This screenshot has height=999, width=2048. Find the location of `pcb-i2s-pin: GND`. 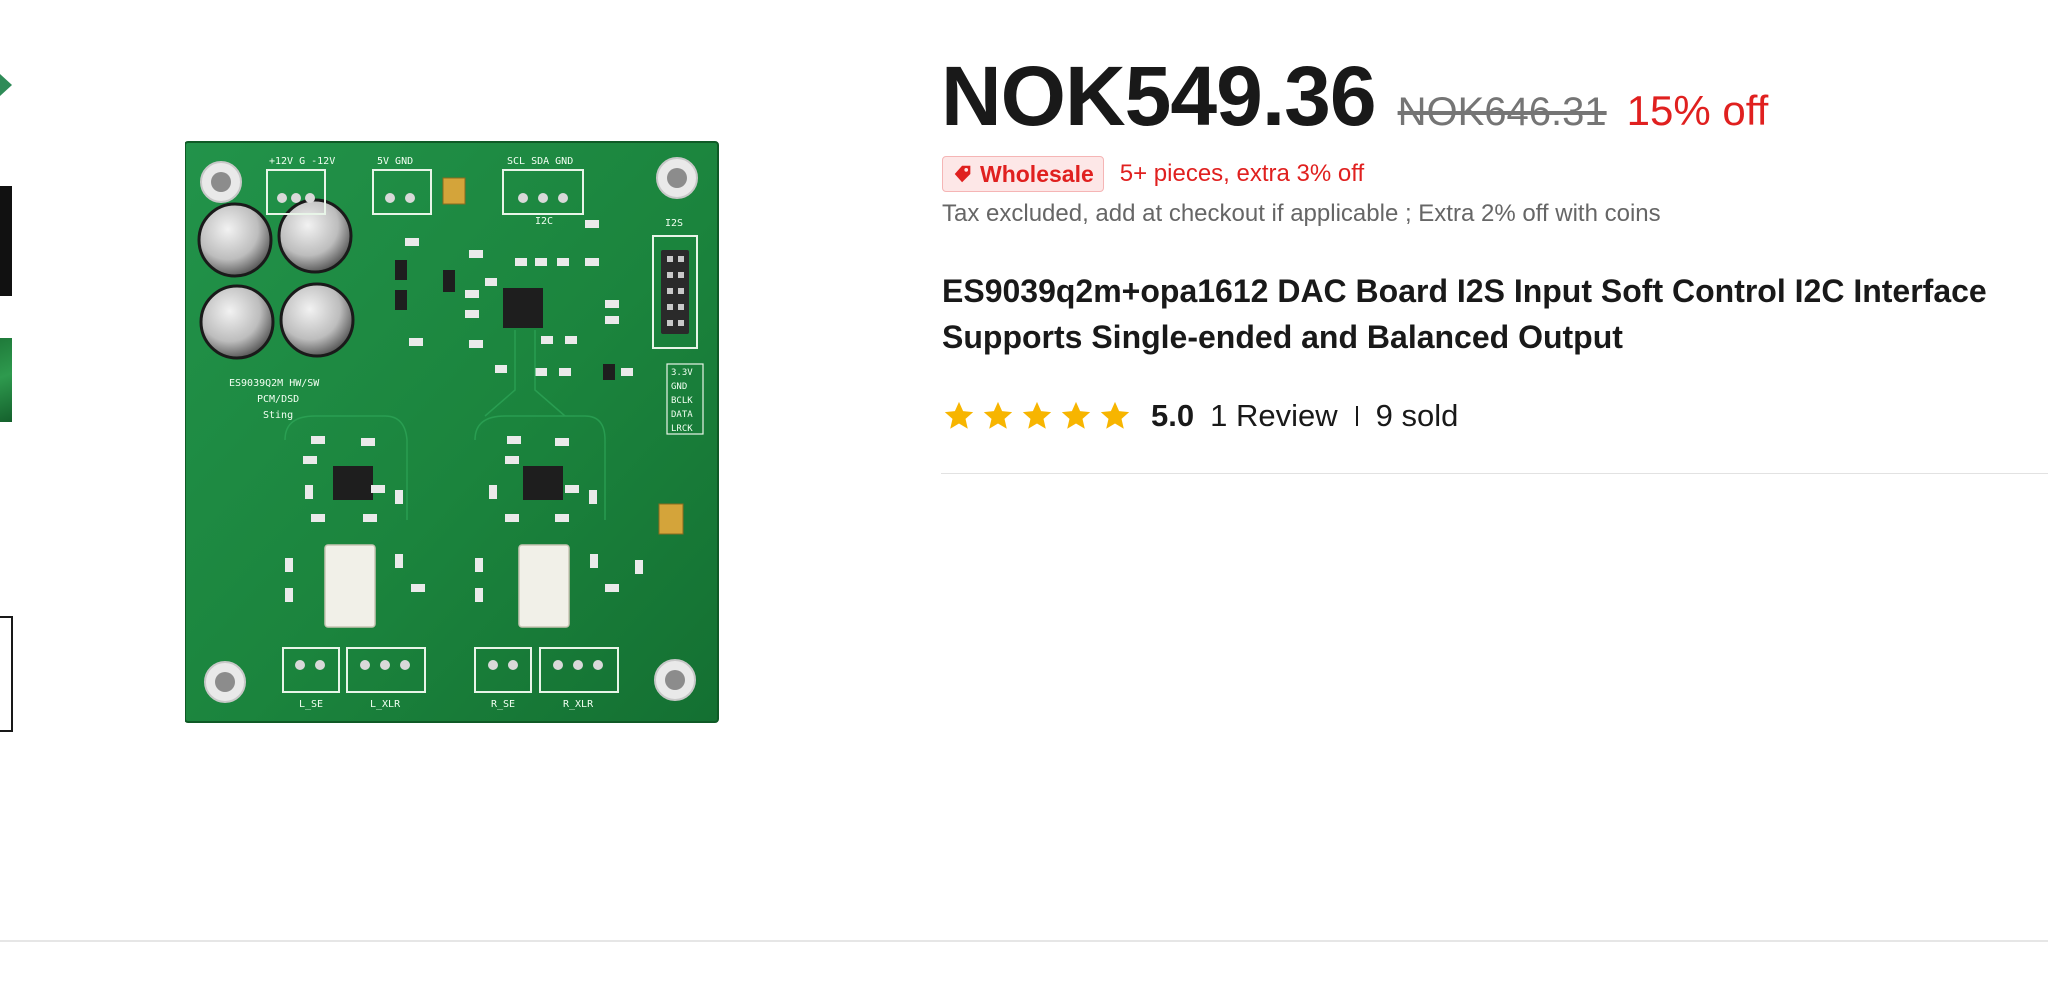

pcb-i2s-pin: GND is located at coordinates (679, 387).